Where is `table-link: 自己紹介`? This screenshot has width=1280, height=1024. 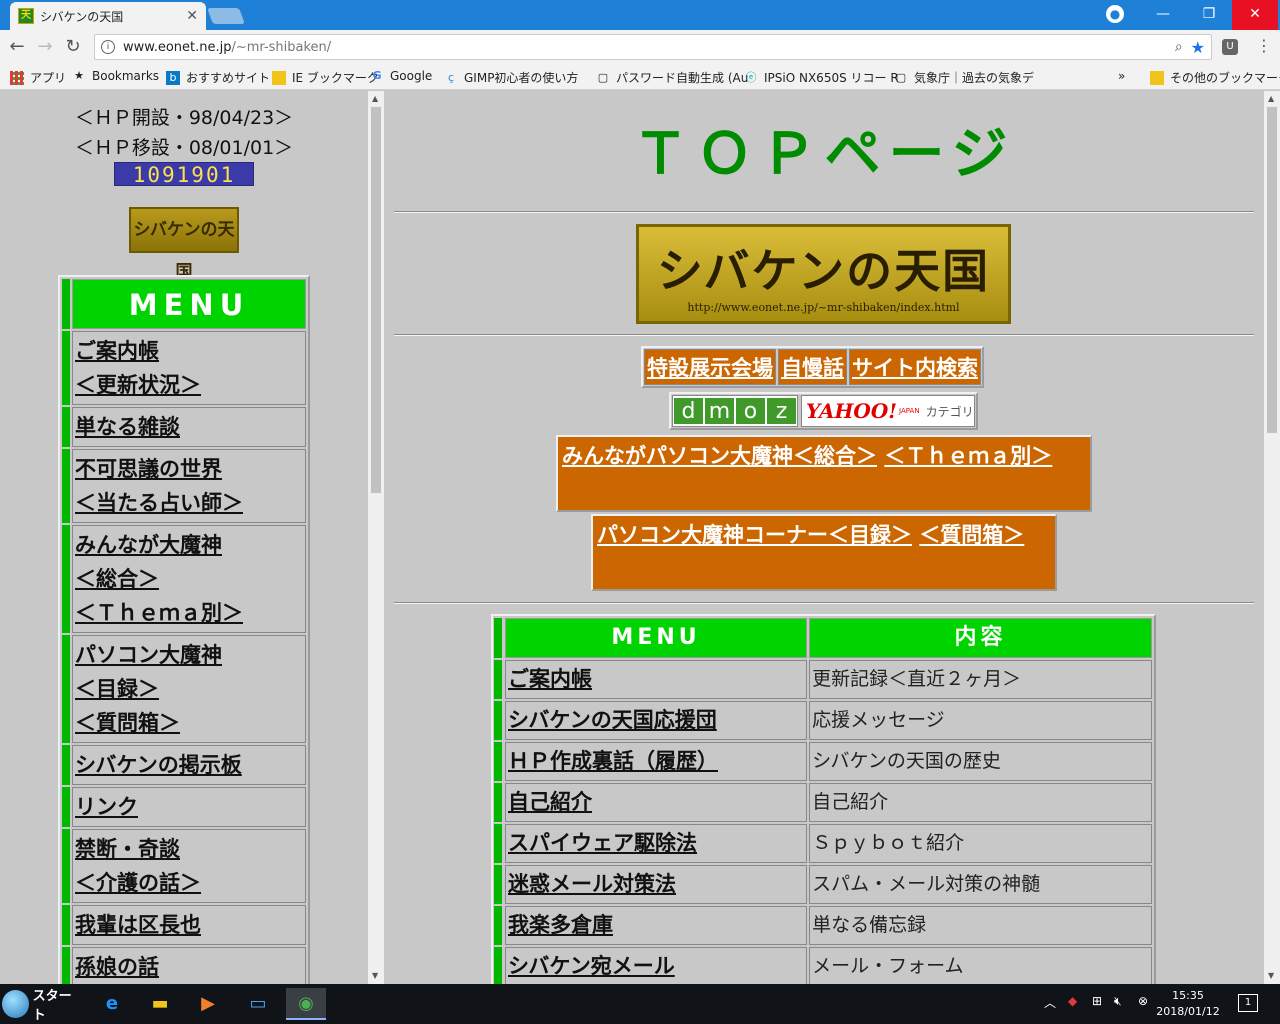
table-link: 自己紹介 is located at coordinates (549, 802).